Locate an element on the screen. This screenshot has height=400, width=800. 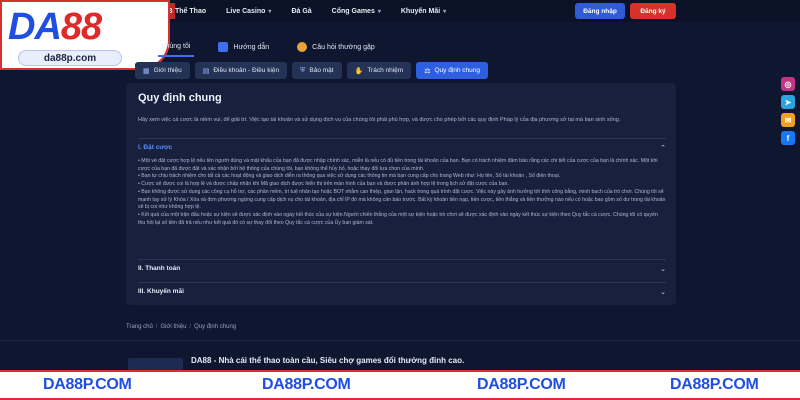
logo-wordmark: DA88 is located at coordinates (55, 27).